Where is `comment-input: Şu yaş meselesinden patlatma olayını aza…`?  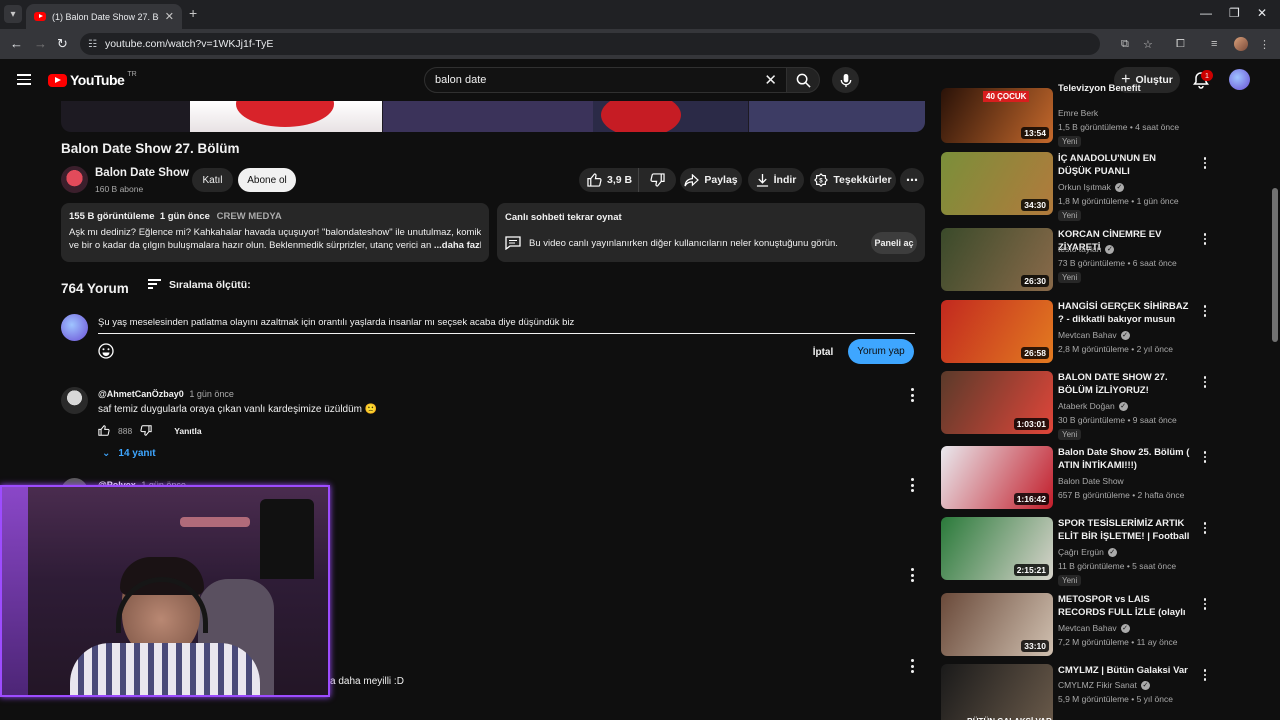
comment-input: Şu yaş meselesinden patlatma olayını aza… is located at coordinates (506, 324).